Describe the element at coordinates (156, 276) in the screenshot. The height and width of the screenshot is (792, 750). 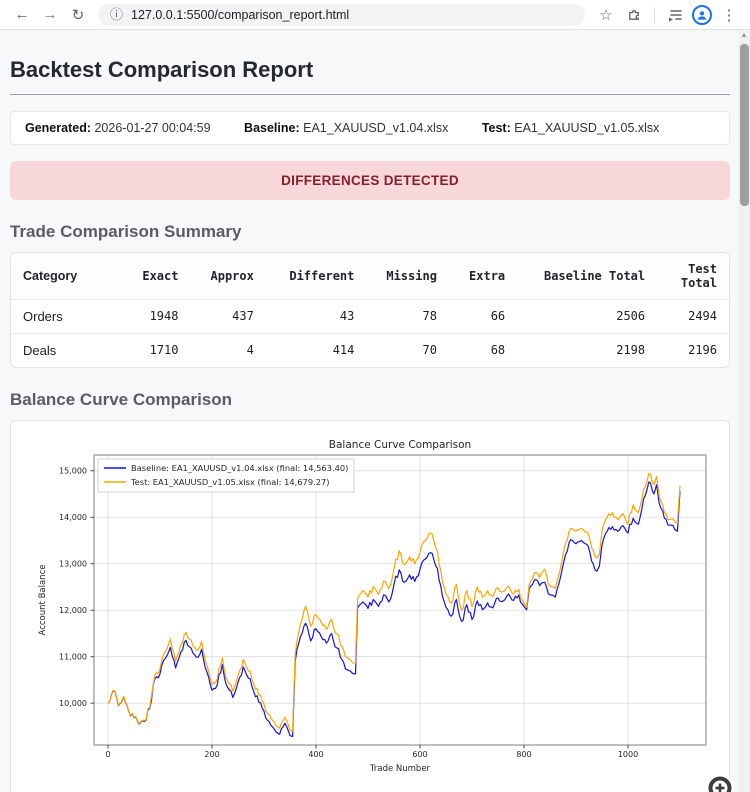
I see `header-cell: Exact` at that location.